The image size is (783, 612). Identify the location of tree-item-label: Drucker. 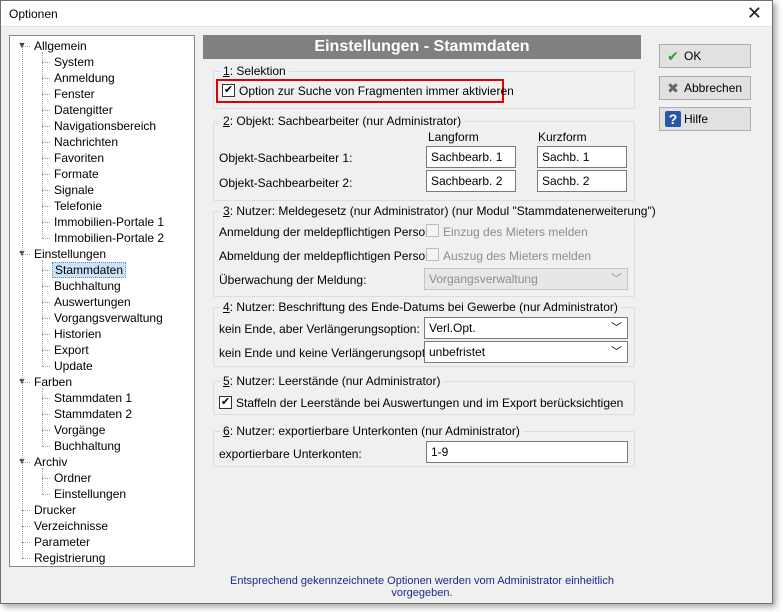
(55, 510).